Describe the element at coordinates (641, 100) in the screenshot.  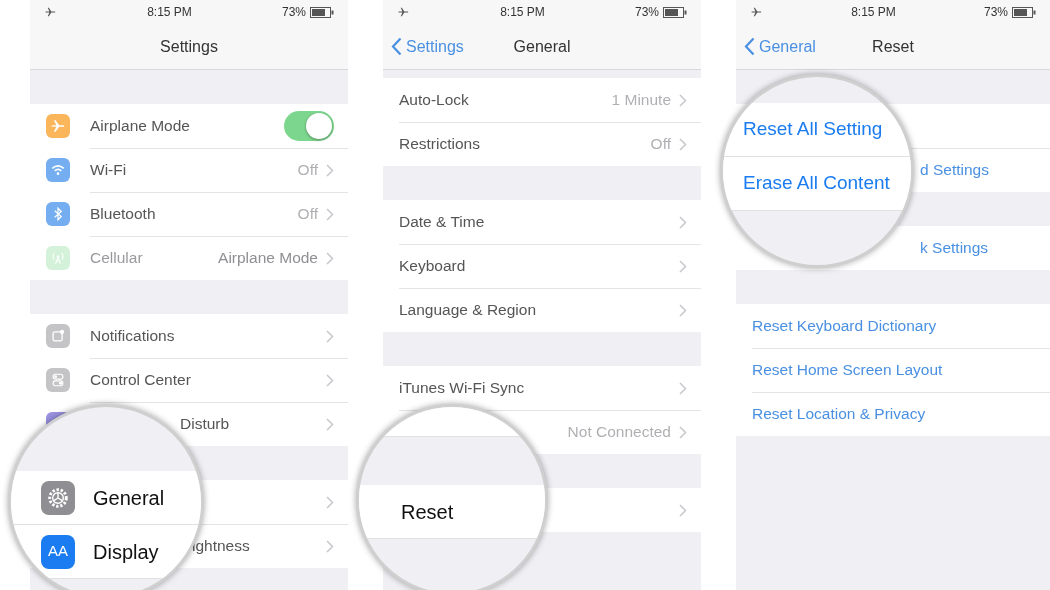
I see `row-value: 1 Minute` at that location.